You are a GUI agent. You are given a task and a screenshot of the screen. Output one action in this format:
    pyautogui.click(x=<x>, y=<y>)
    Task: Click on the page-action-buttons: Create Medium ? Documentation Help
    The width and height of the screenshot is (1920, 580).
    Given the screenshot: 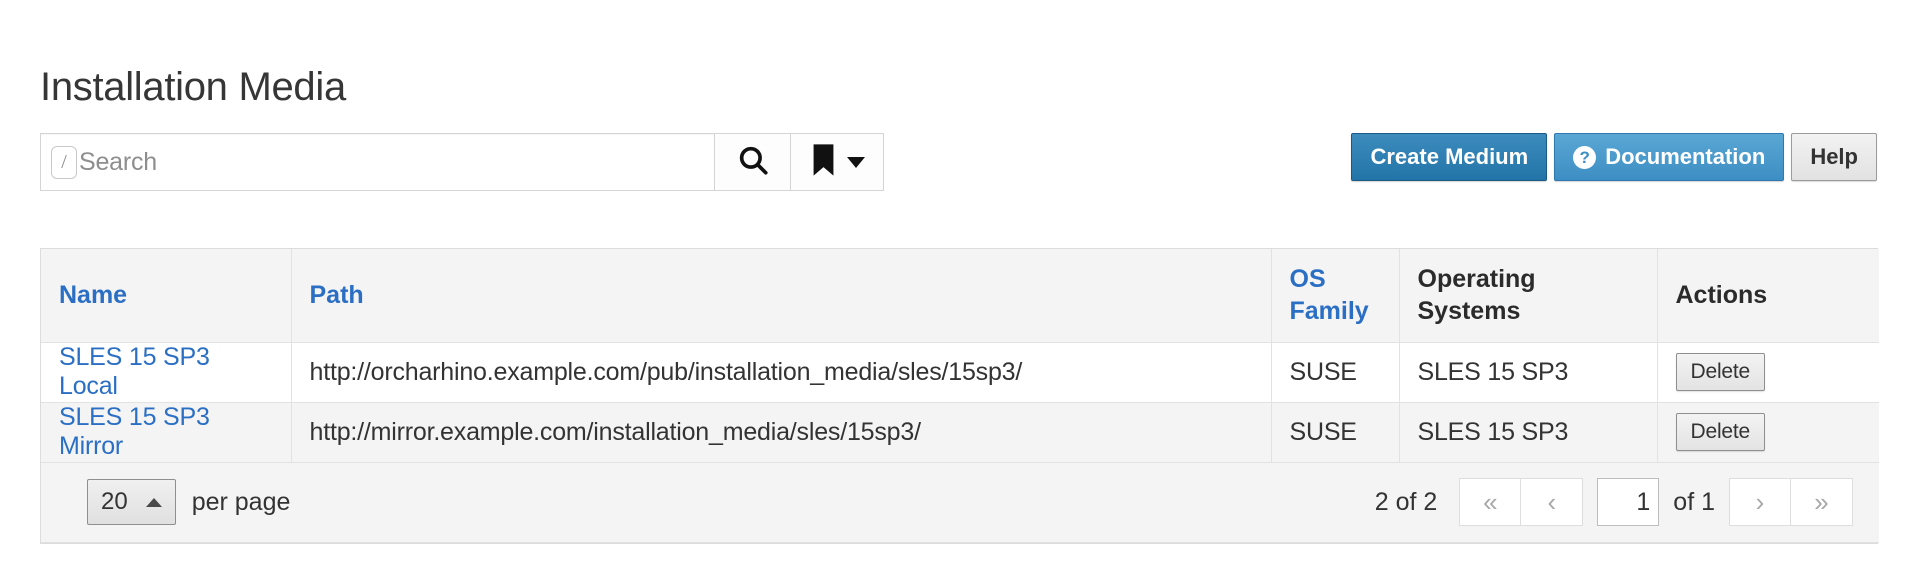 What is the action you would take?
    pyautogui.click(x=1614, y=157)
    